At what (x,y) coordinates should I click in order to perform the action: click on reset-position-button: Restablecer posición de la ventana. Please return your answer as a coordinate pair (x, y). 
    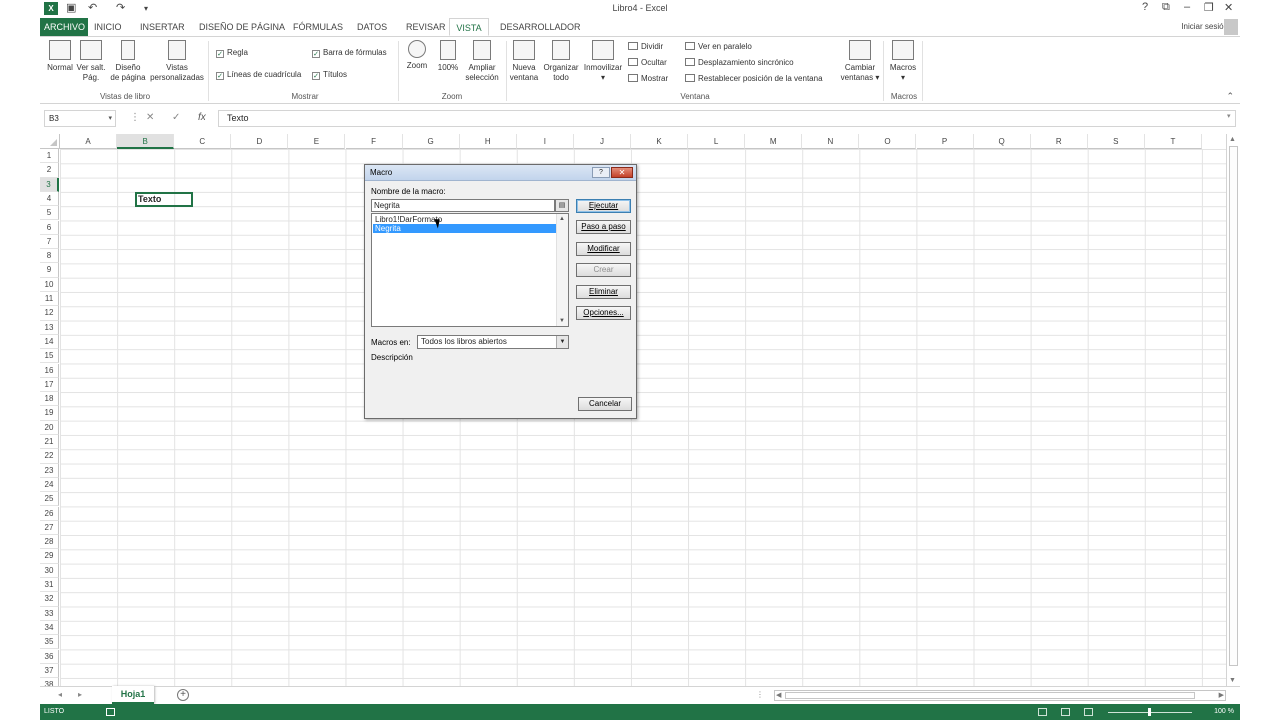
    Looking at the image, I should click on (754, 79).